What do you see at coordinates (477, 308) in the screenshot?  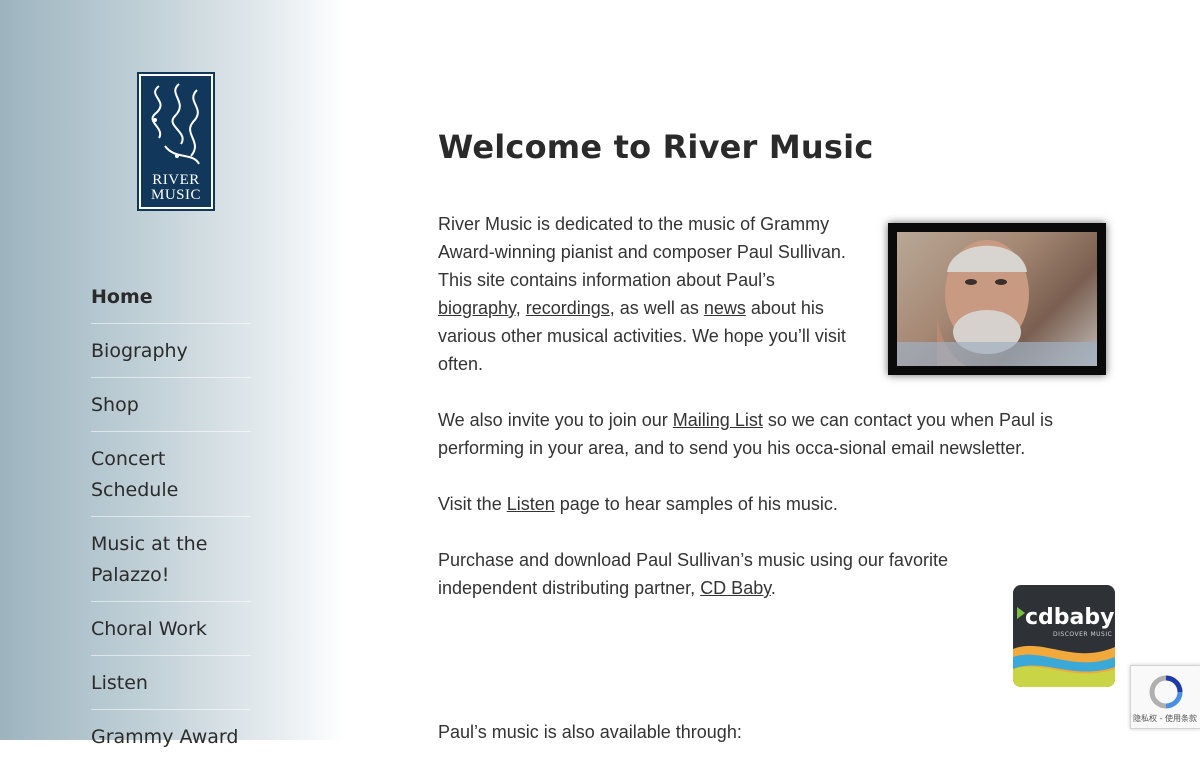 I see `biography-link: biography` at bounding box center [477, 308].